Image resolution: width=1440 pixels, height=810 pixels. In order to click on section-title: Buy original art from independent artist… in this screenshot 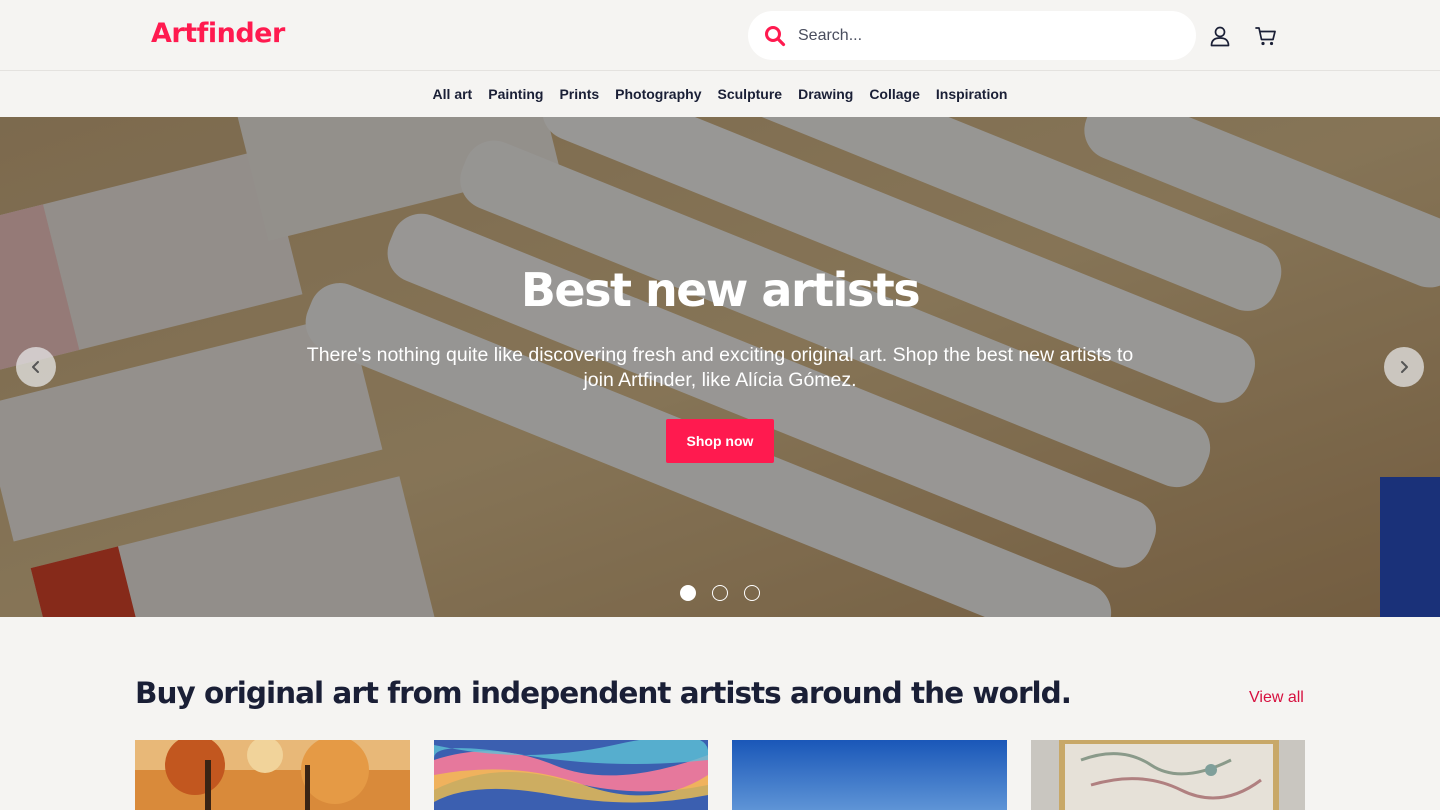, I will do `click(603, 693)`.